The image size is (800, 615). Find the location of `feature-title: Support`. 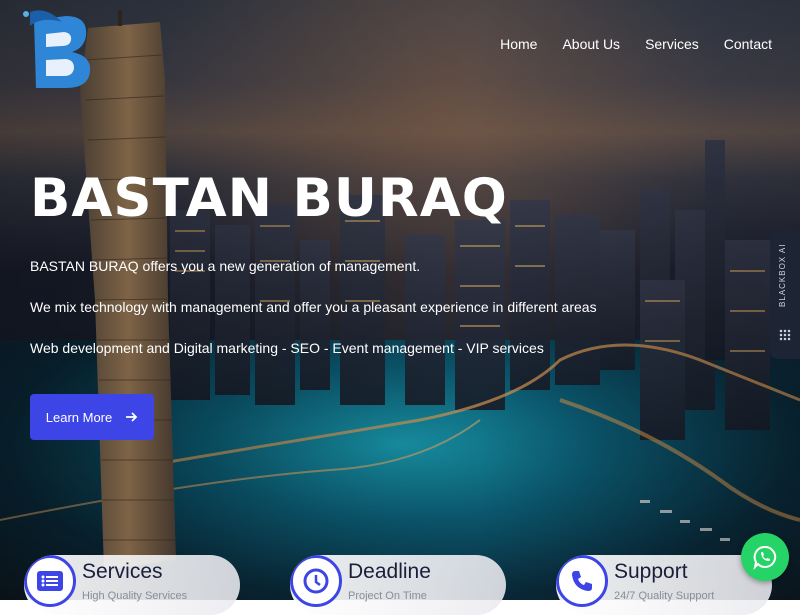

feature-title: Support is located at coordinates (651, 571).